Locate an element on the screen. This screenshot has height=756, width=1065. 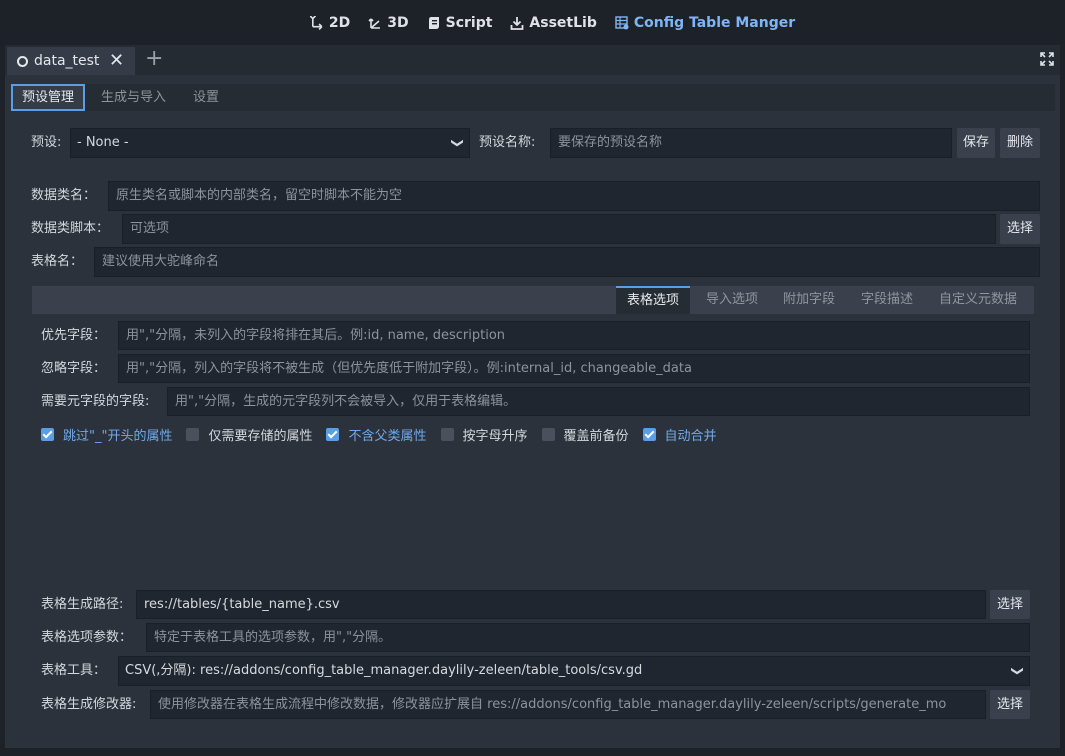
2d-icon is located at coordinates (316, 23).